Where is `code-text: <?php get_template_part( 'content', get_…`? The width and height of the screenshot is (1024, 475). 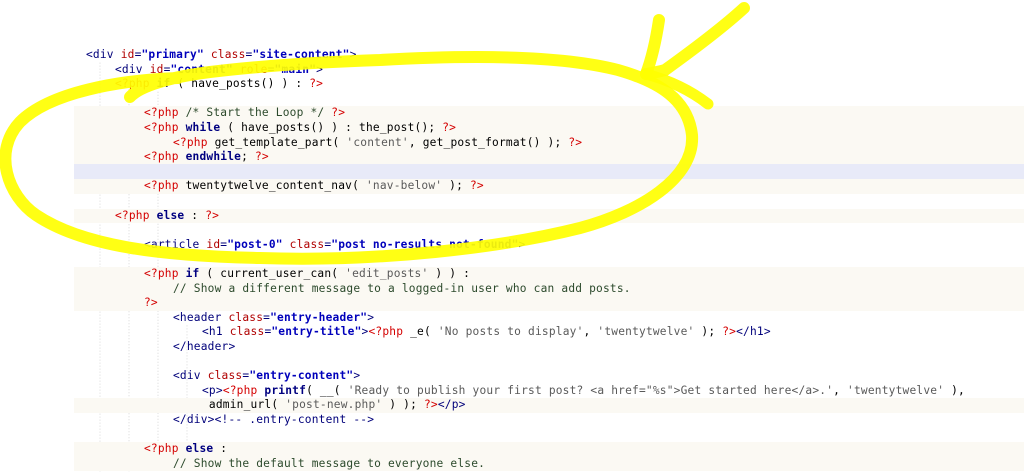 code-text: <?php get_template_part( 'content', get_… is located at coordinates (377, 143).